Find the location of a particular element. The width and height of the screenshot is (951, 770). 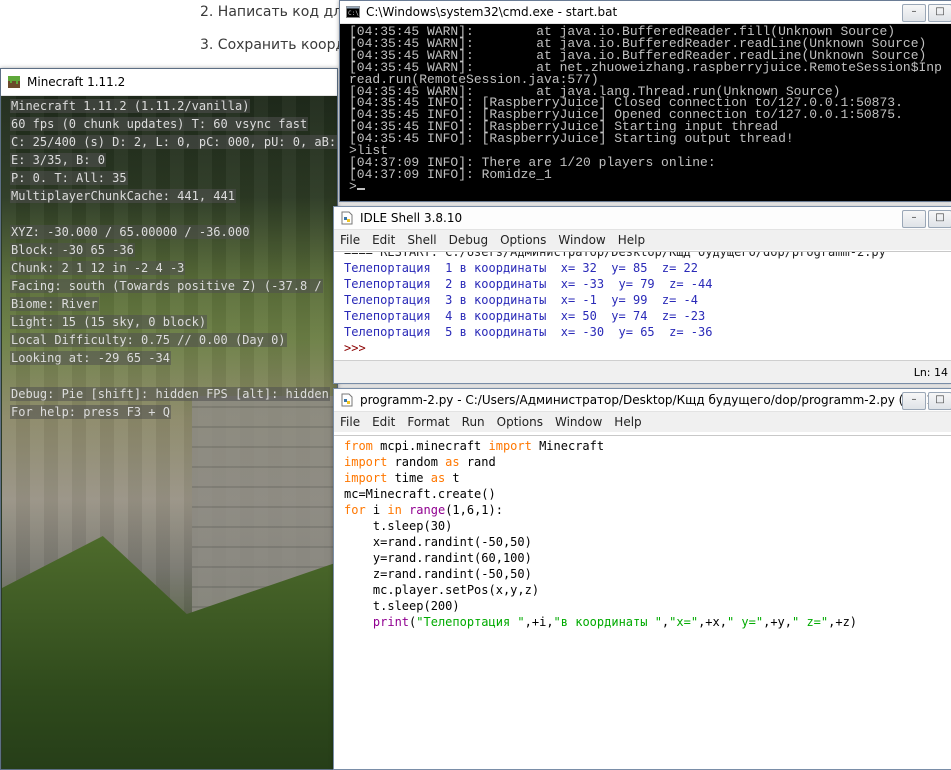

debug-line-looking: Looking at: -29 65 -34 is located at coordinates (90, 358).